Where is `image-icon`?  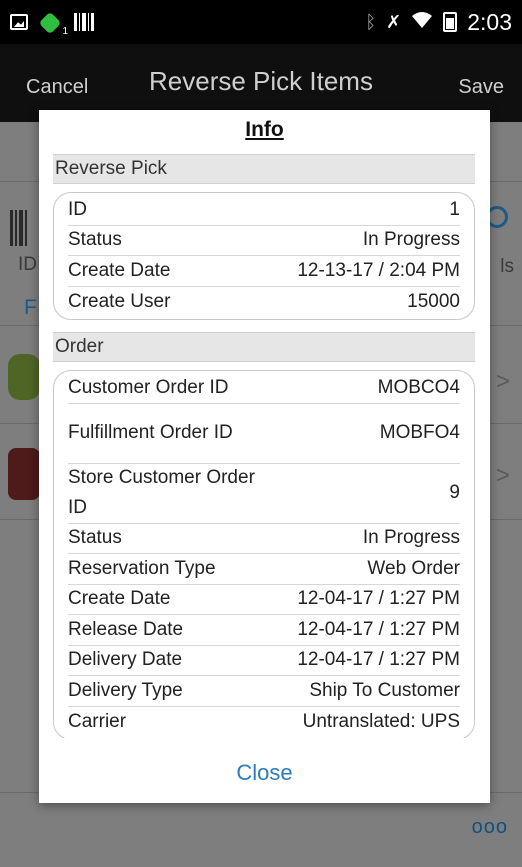
image-icon is located at coordinates (19, 22).